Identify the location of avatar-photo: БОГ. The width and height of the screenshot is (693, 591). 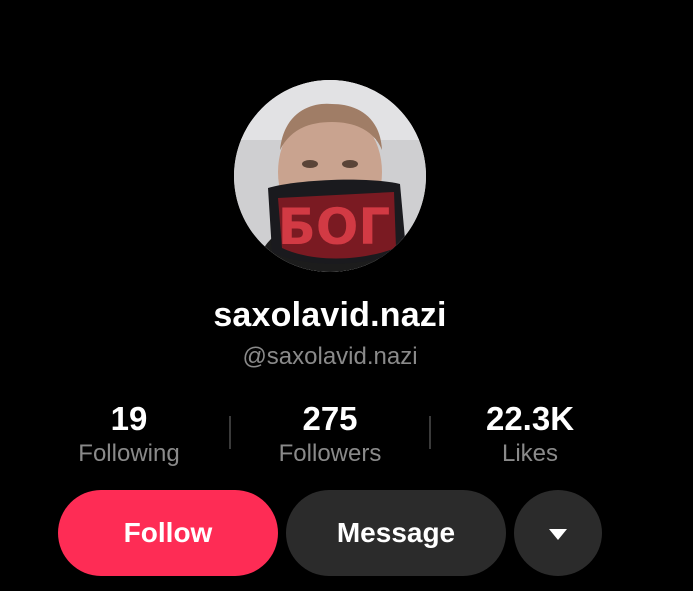
(330, 176).